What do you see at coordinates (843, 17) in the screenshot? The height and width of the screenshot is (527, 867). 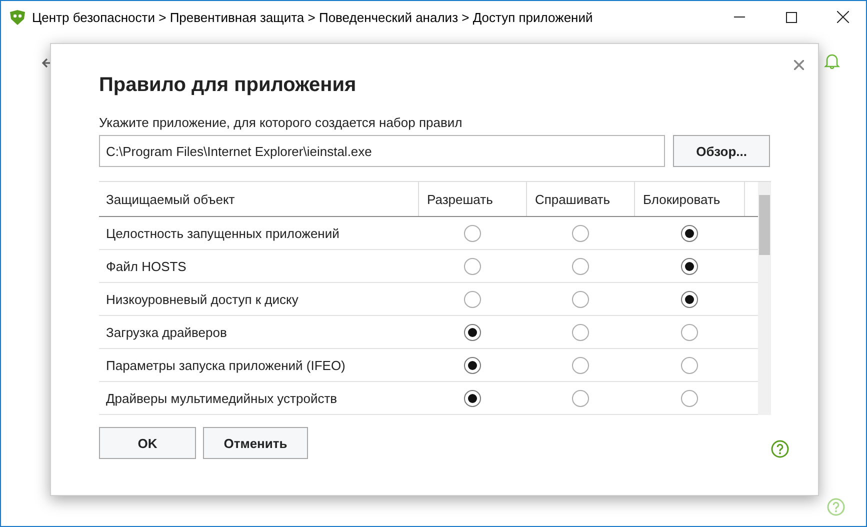 I see `close-icon` at bounding box center [843, 17].